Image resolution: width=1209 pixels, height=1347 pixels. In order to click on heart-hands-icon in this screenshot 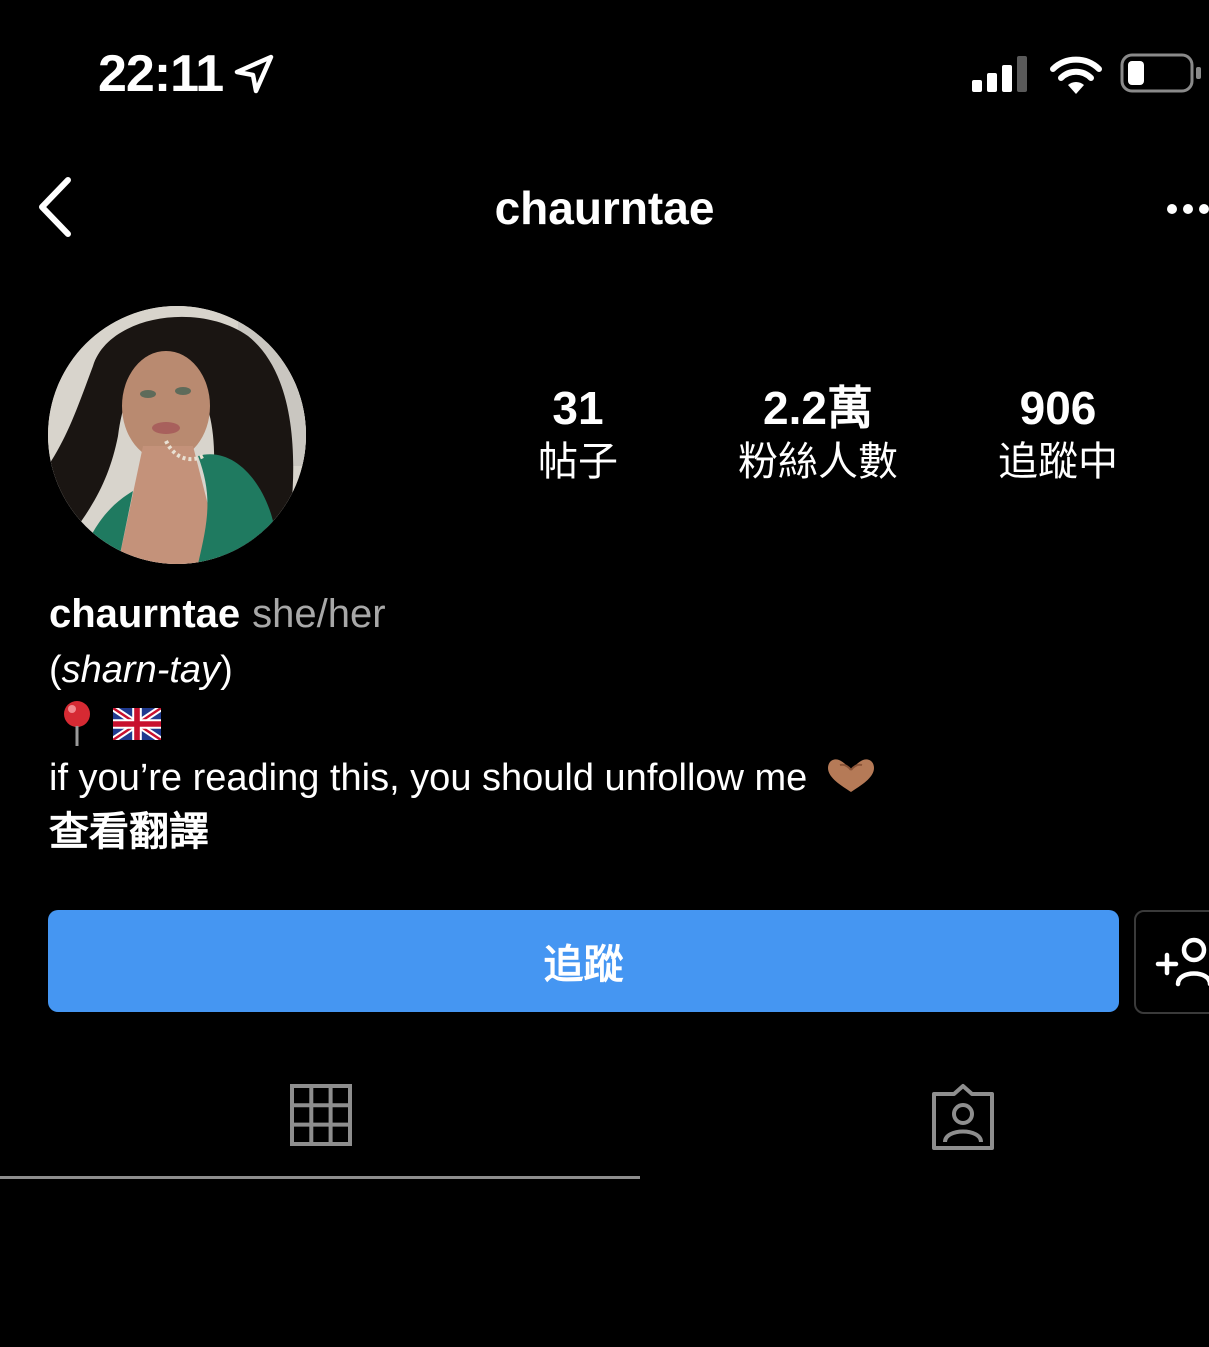, I will do `click(850, 775)`.